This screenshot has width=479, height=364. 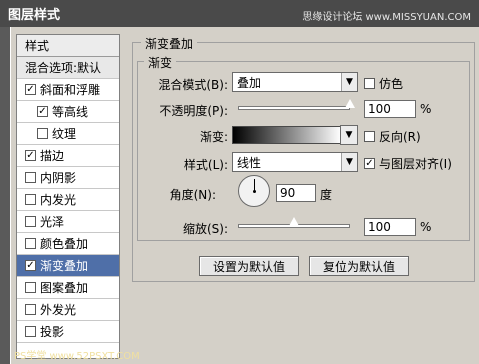 I want to click on style-list-item-label: 投影, so click(x=52, y=332).